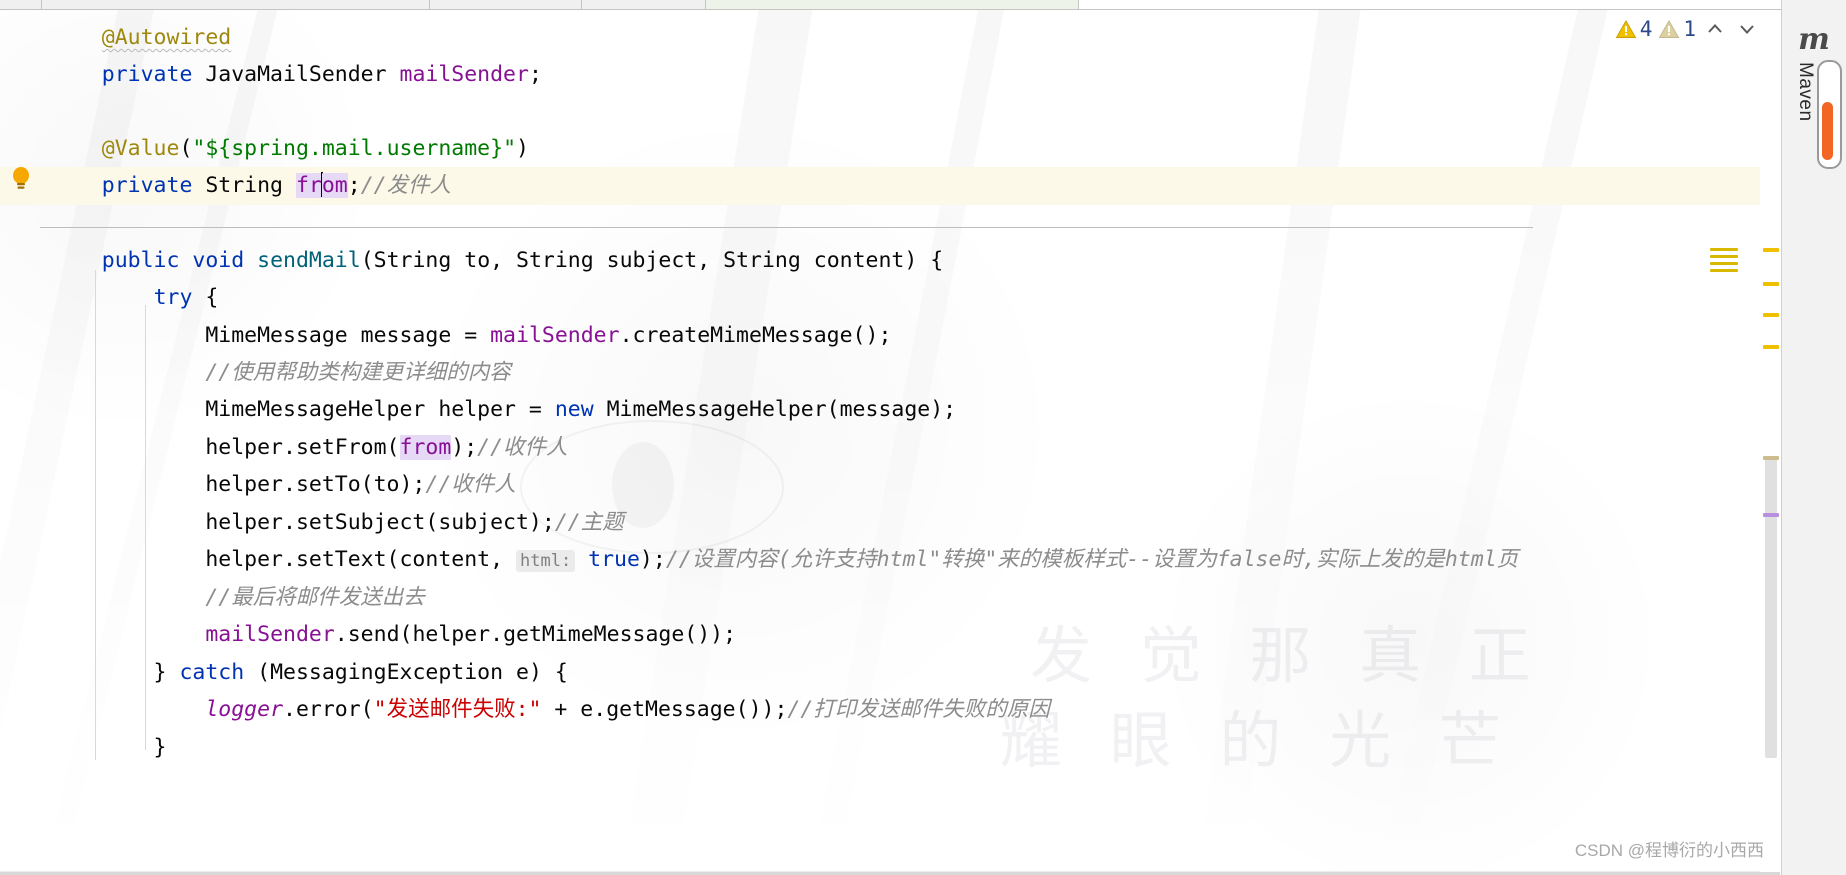 The image size is (1846, 875). What do you see at coordinates (880, 373) in the screenshot?
I see `code-line: //使用帮助类构建更详细的内容` at bounding box center [880, 373].